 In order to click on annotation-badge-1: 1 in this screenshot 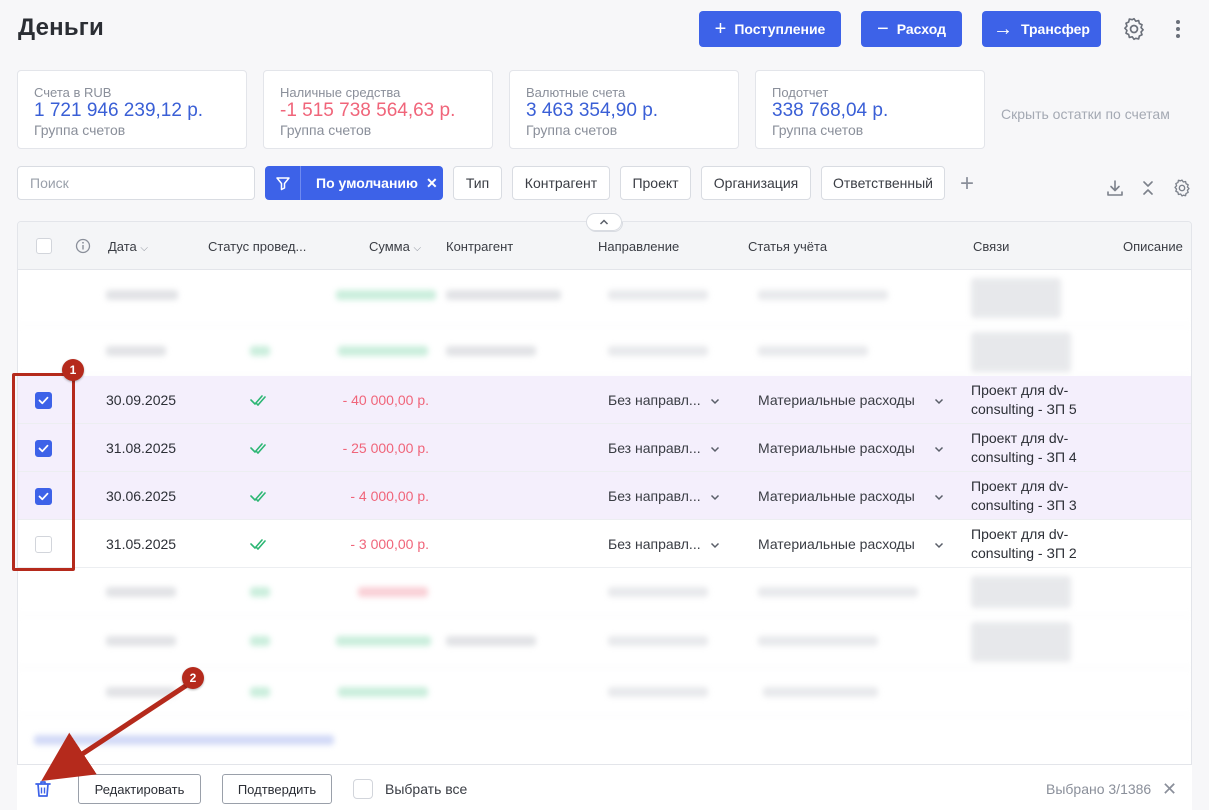, I will do `click(73, 370)`.